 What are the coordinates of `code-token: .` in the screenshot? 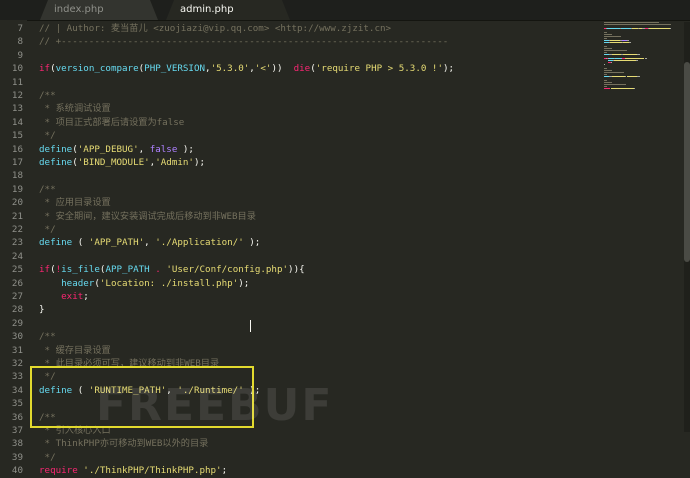 It's located at (158, 270).